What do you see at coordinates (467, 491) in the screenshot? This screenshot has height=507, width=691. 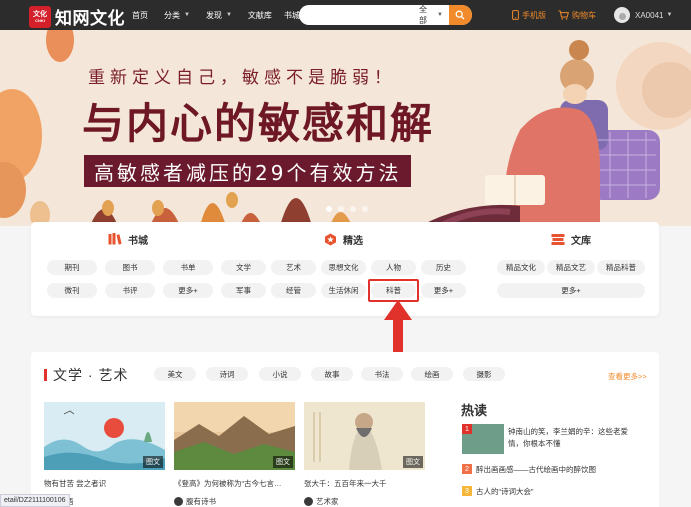 I see `rank-badge: 3` at bounding box center [467, 491].